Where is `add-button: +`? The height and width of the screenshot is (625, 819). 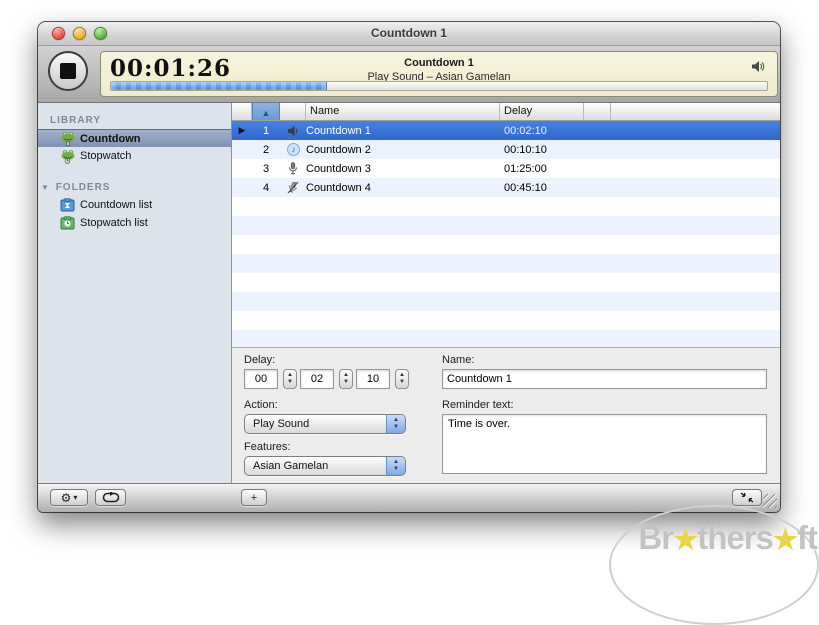 add-button: + is located at coordinates (254, 497).